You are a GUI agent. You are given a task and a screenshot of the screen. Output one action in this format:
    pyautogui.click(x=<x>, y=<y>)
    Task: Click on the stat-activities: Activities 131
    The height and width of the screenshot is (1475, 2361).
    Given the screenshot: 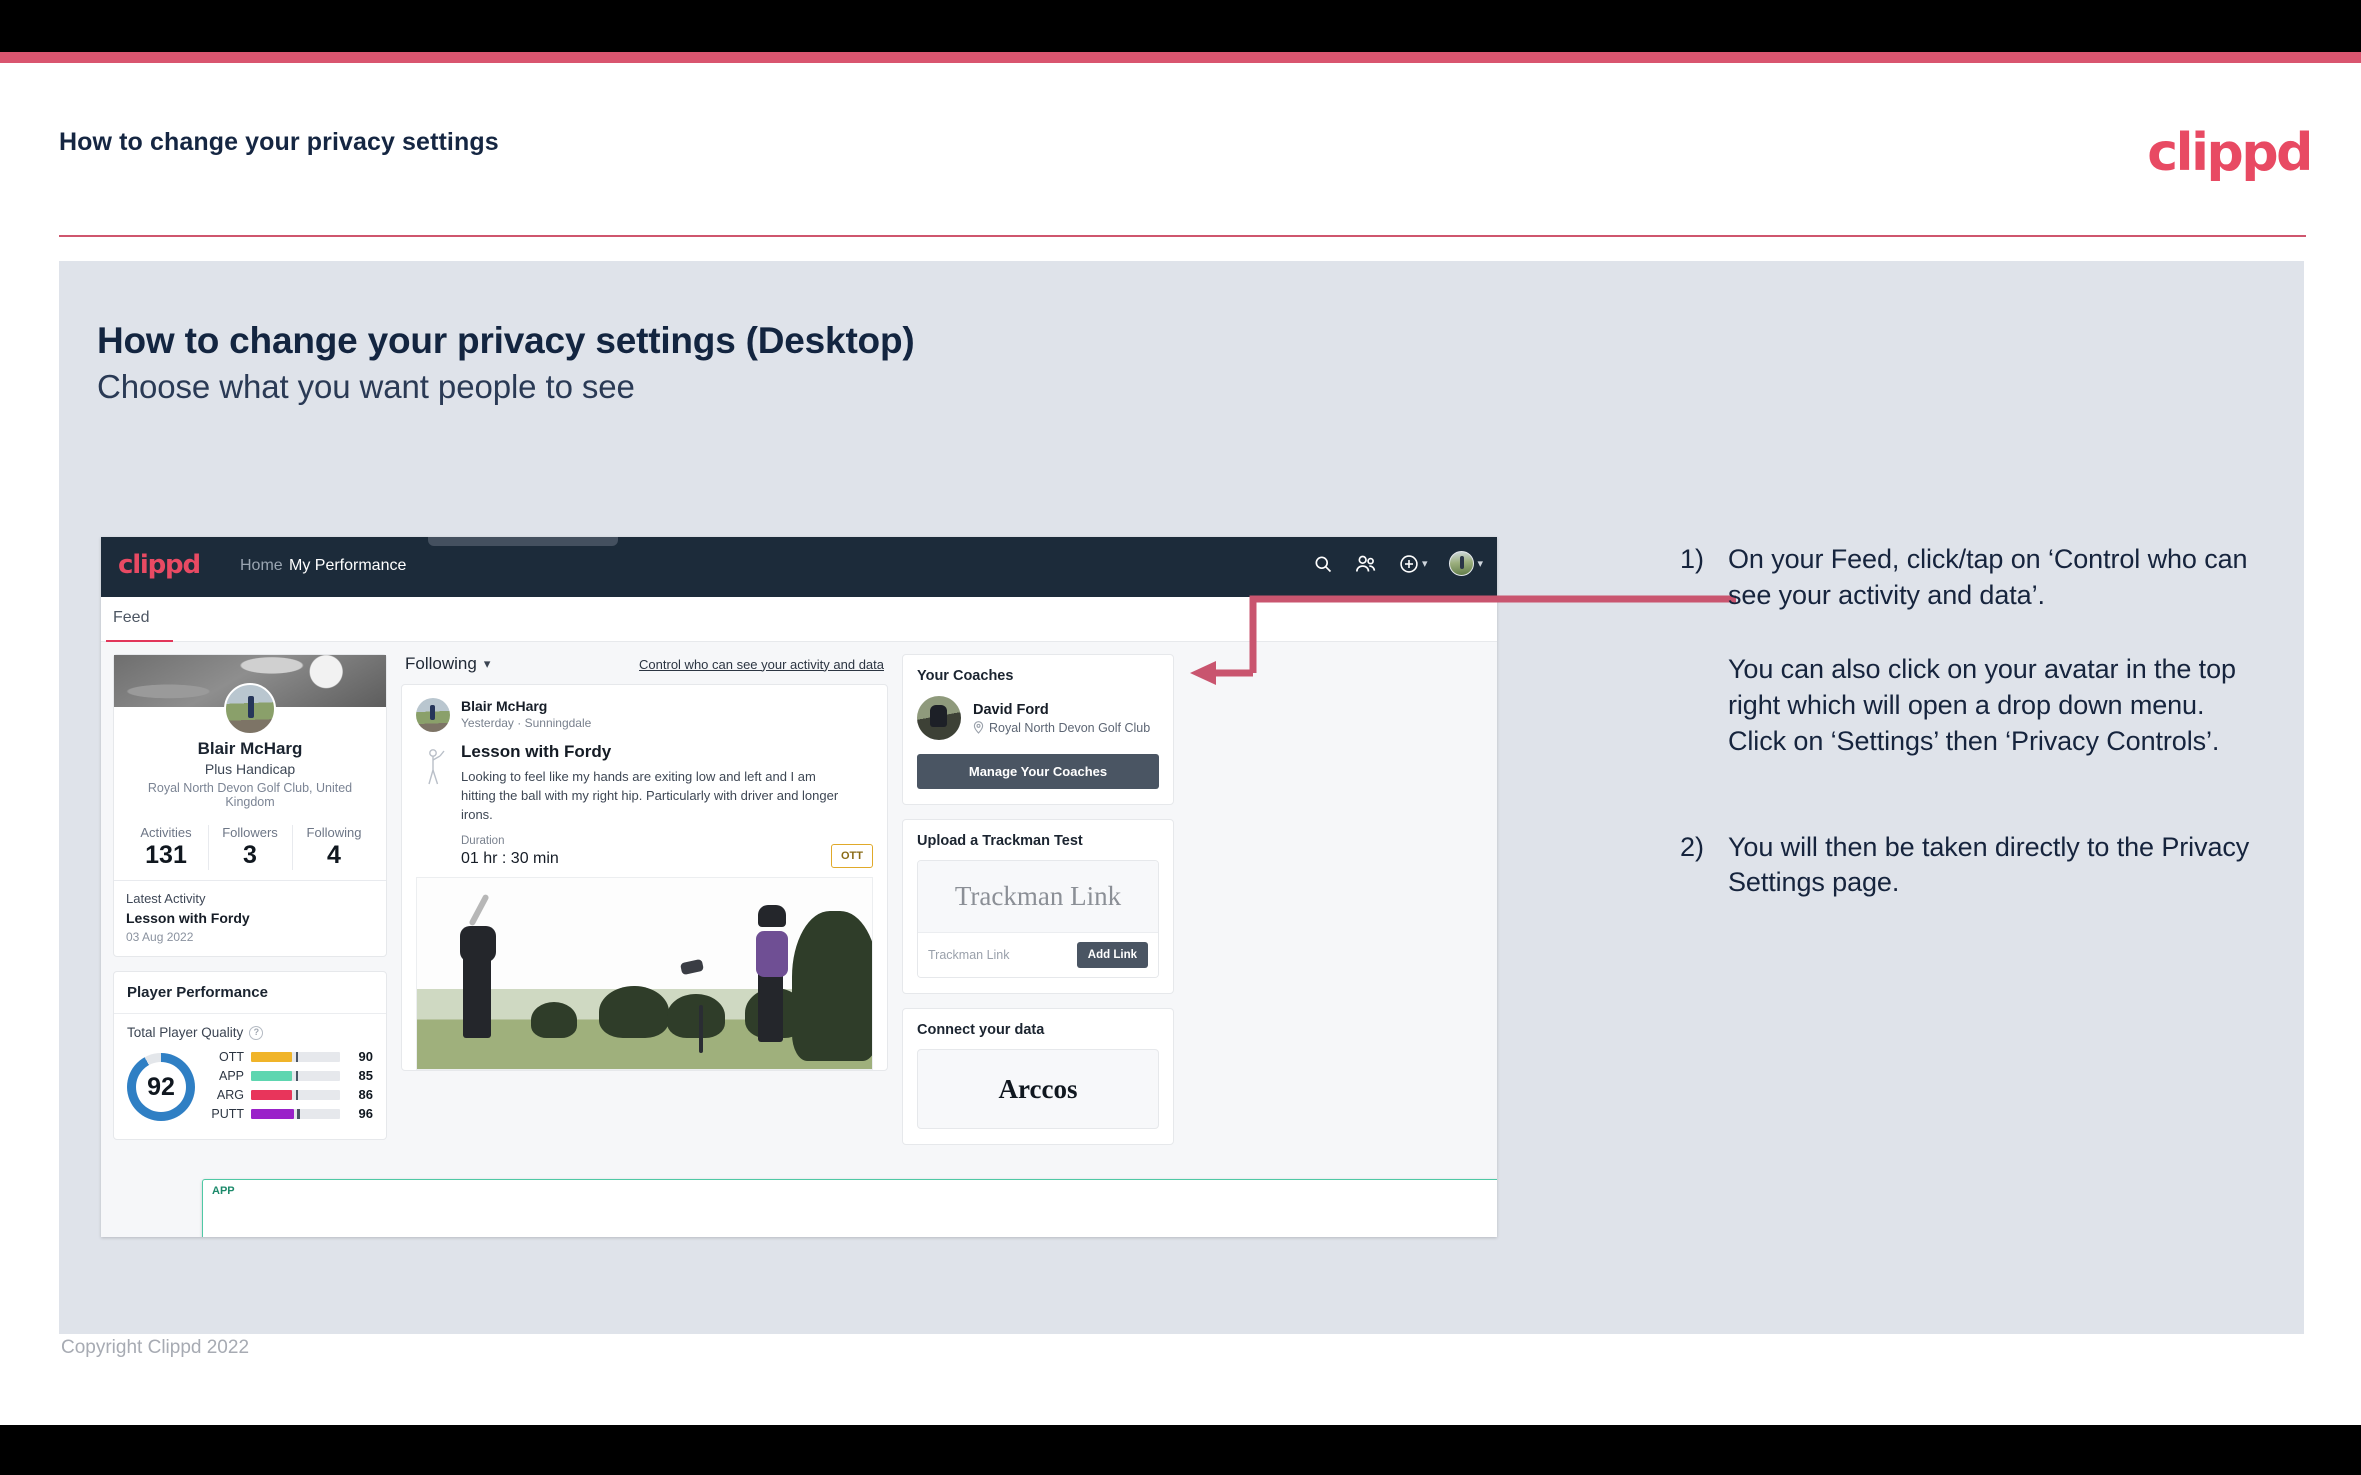 What is the action you would take?
    pyautogui.click(x=166, y=850)
    